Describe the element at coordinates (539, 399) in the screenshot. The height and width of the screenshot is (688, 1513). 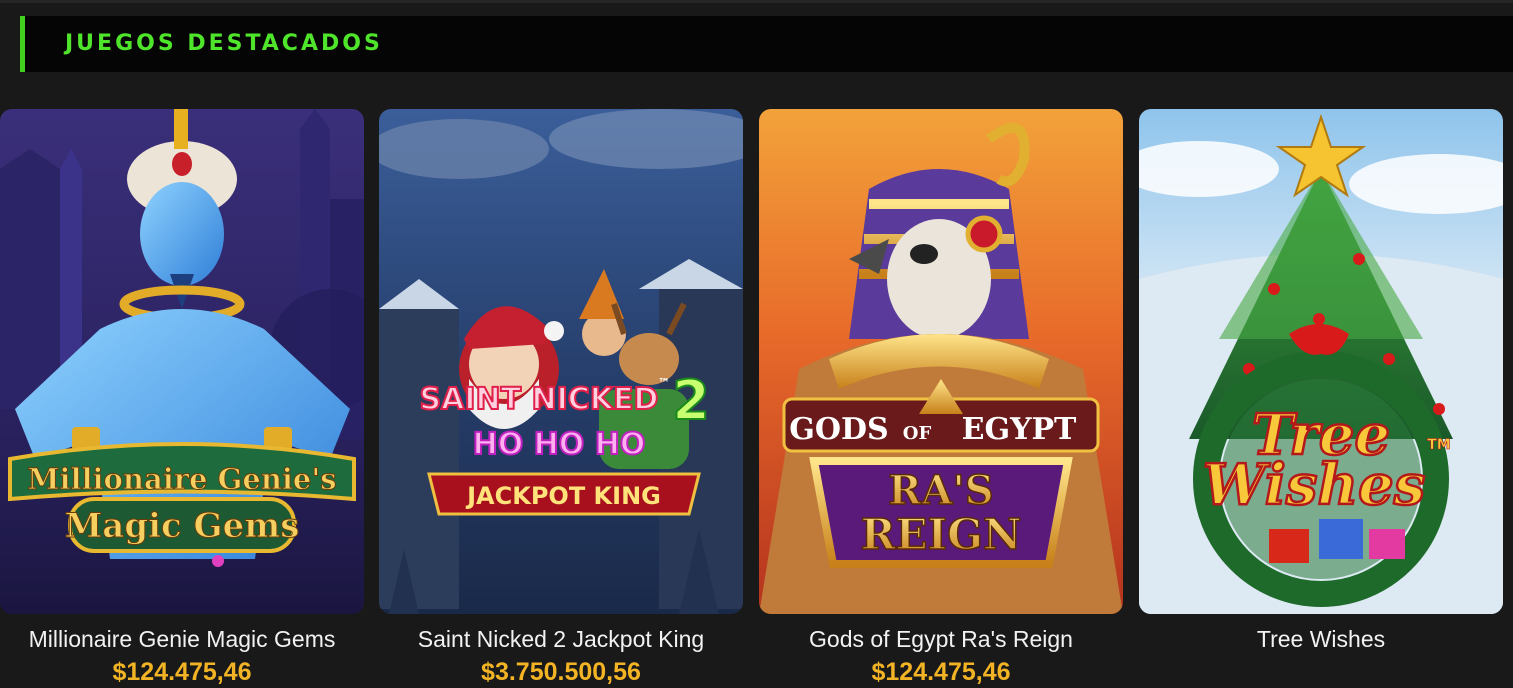
I see `logo-line1: SAINT NICKED` at that location.